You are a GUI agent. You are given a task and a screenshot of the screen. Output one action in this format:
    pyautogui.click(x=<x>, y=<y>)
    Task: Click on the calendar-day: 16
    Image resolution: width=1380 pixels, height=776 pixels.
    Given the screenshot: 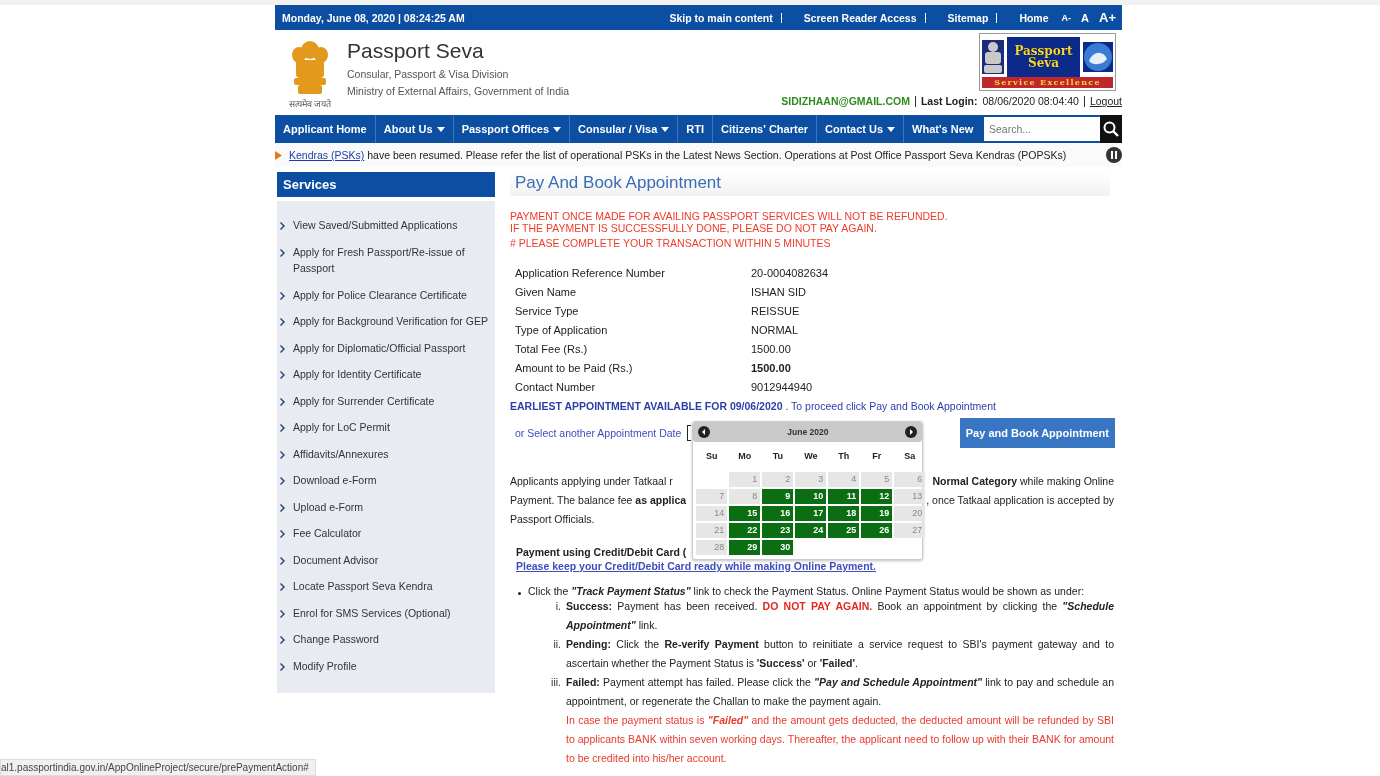 What is the action you would take?
    pyautogui.click(x=778, y=513)
    